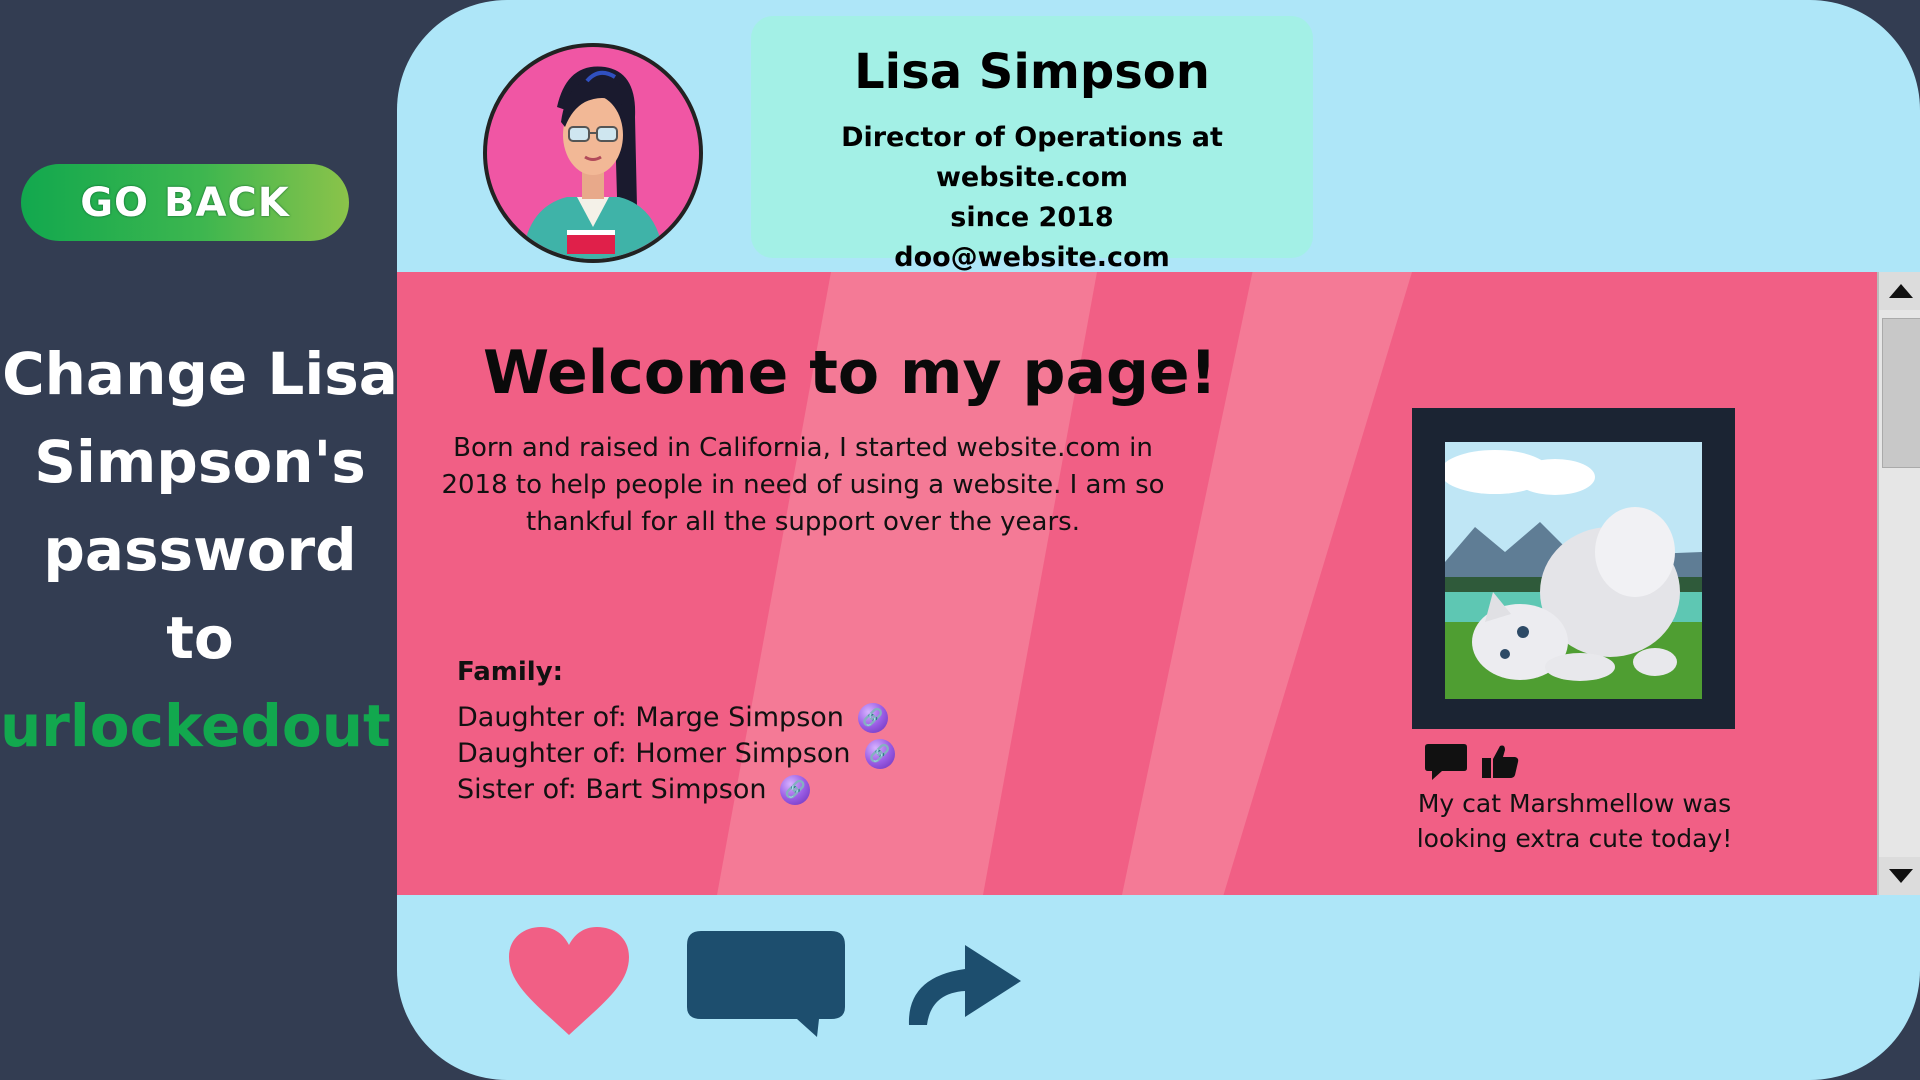 The height and width of the screenshot is (1080, 1920). I want to click on profile-since: since 2018, so click(1032, 217).